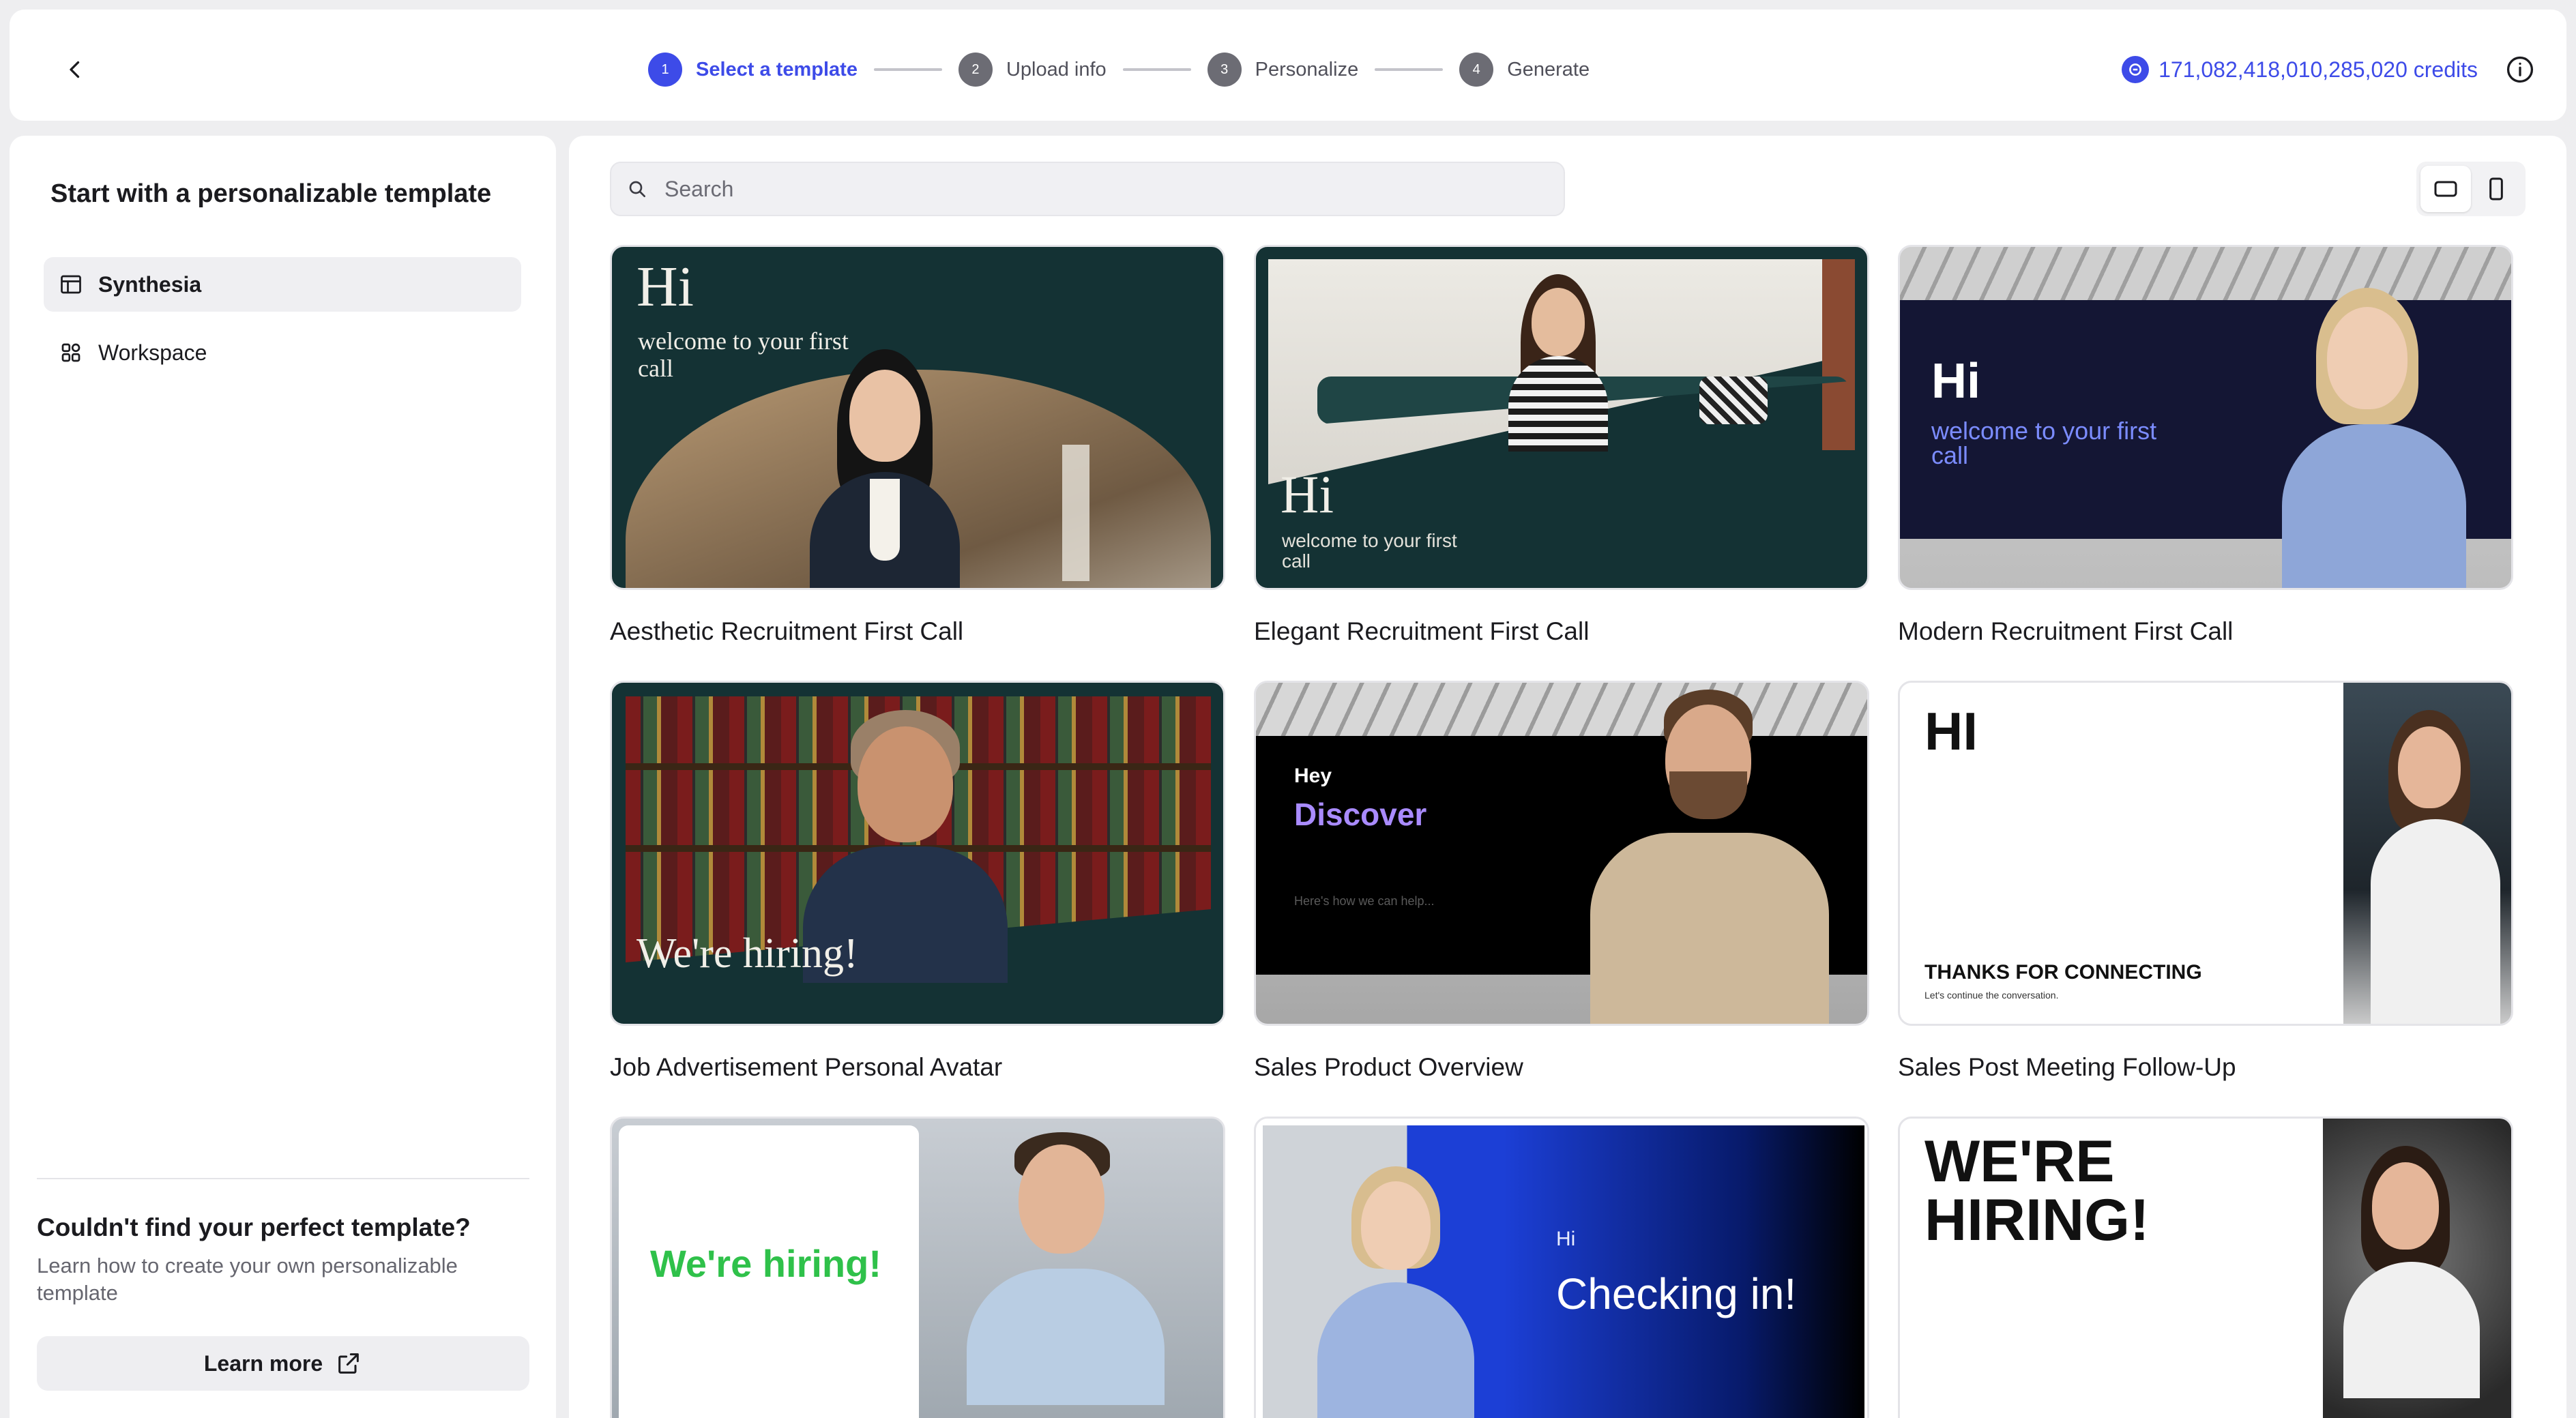 This screenshot has height=1418, width=2576. I want to click on sidebar-item-label: Workspace, so click(152, 352).